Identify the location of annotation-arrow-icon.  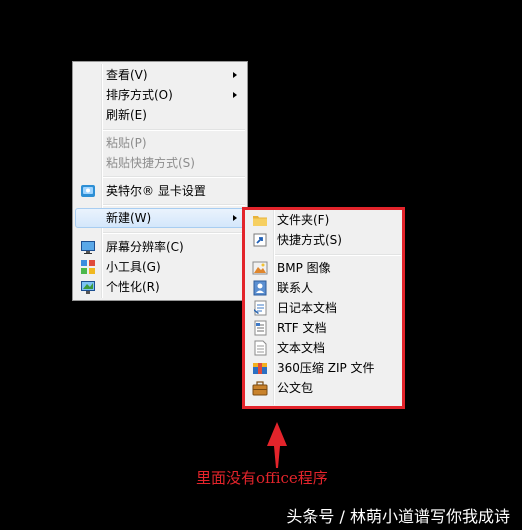
(277, 445).